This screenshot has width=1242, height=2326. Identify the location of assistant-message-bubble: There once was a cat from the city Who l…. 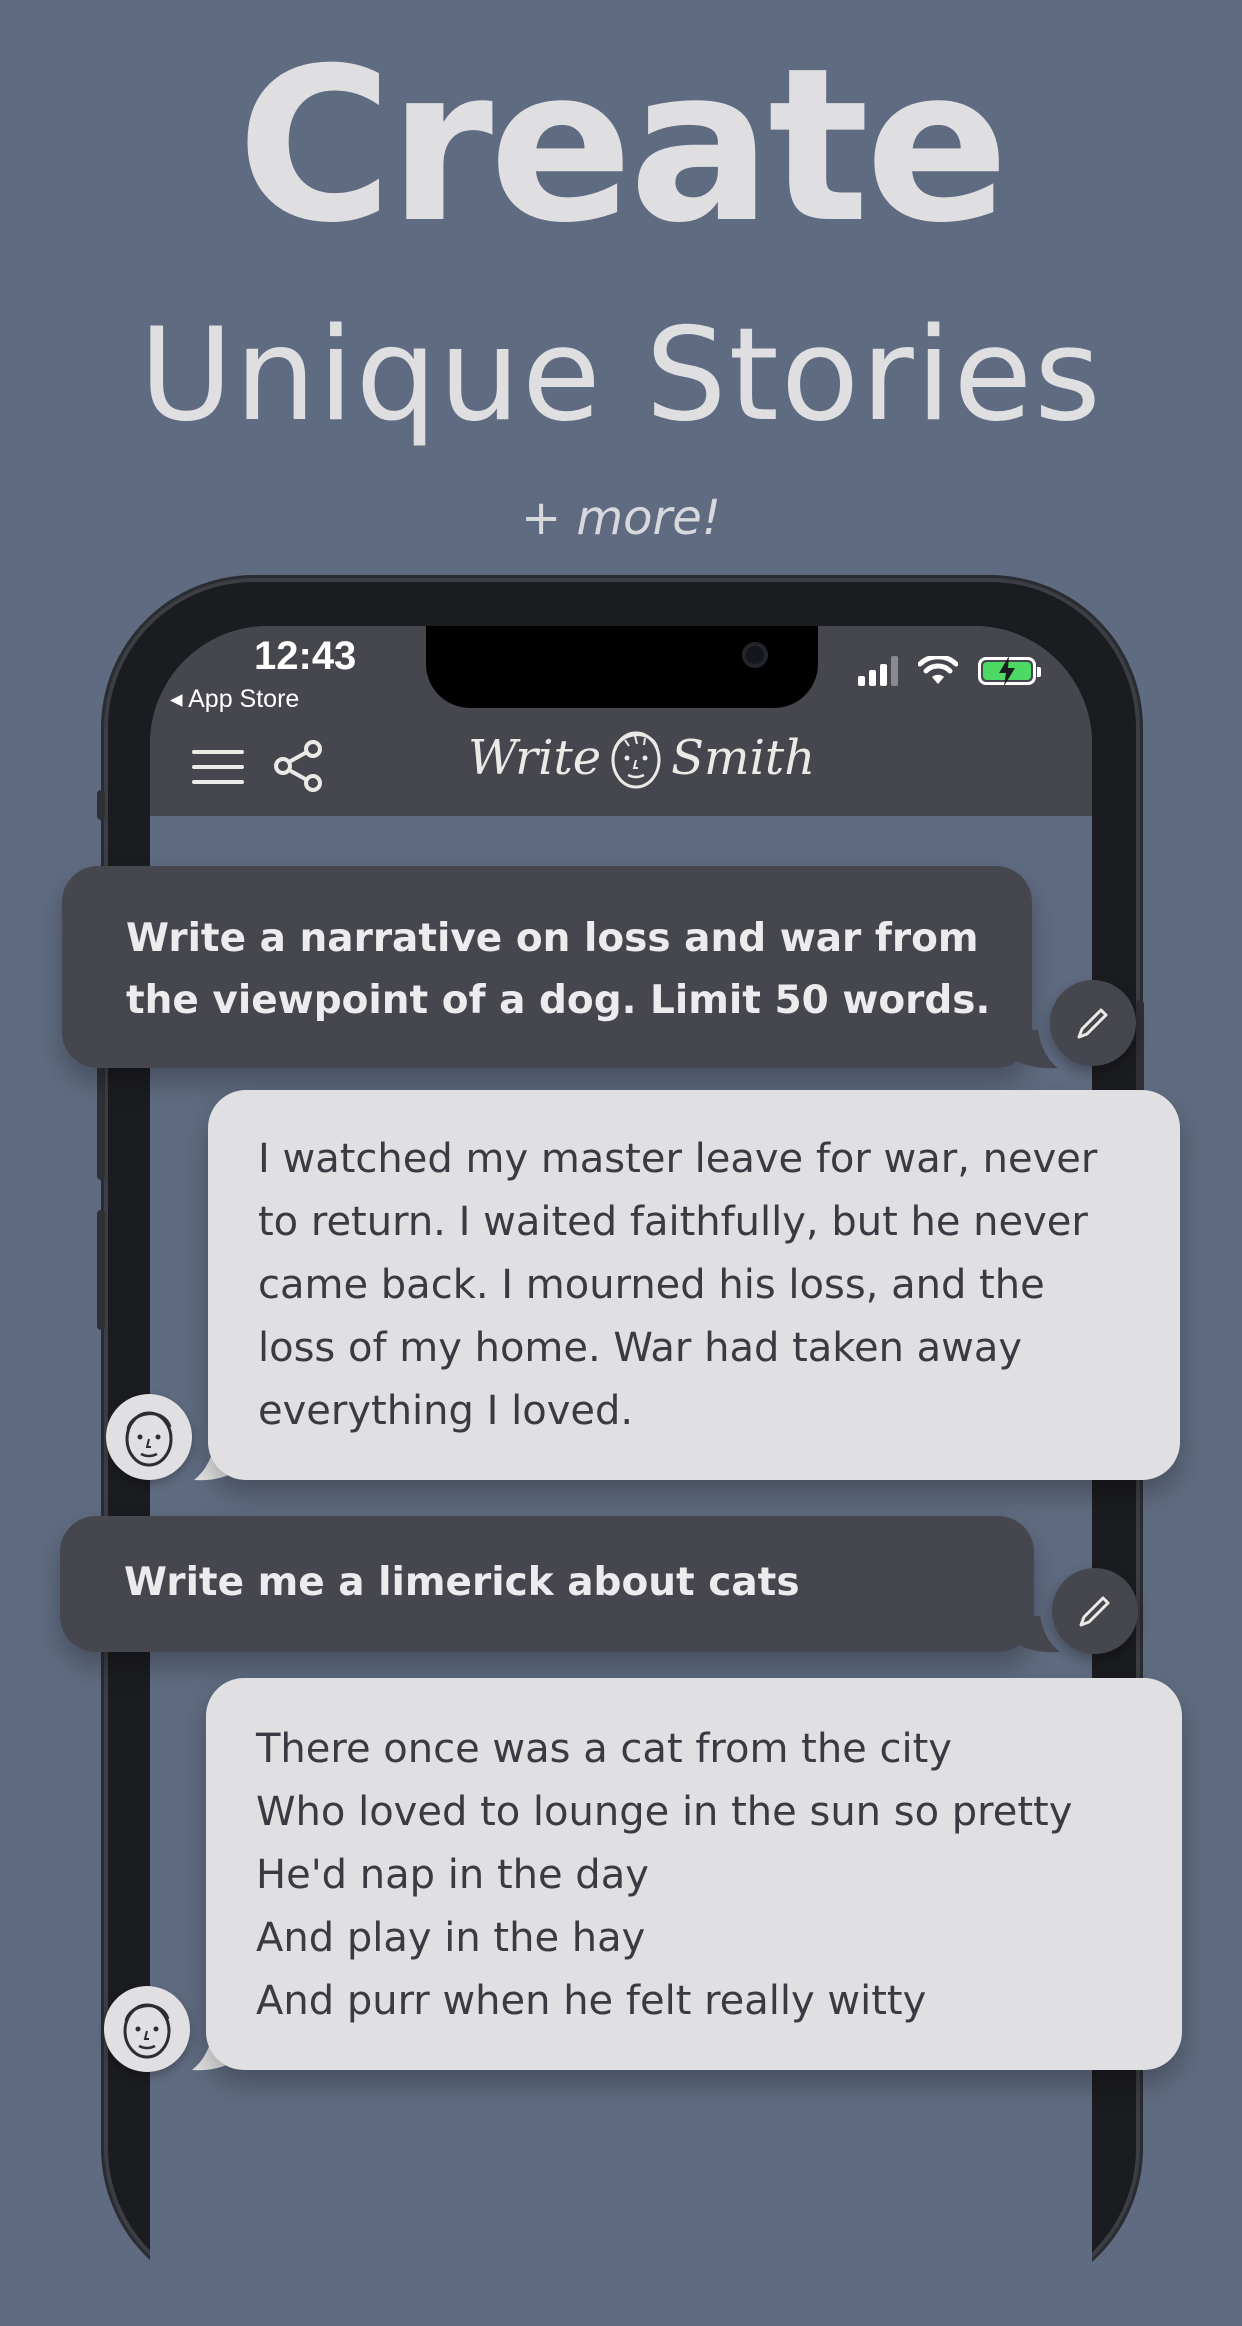
(694, 1874).